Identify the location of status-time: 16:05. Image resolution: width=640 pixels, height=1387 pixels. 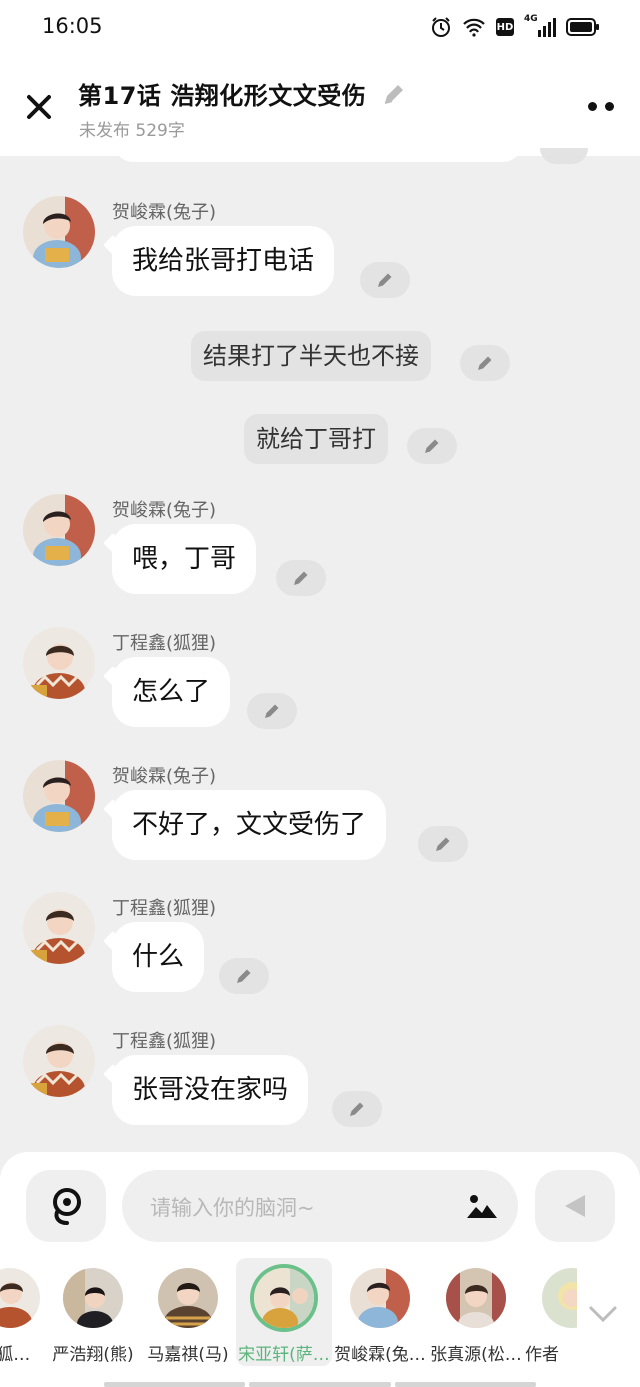
(72, 26).